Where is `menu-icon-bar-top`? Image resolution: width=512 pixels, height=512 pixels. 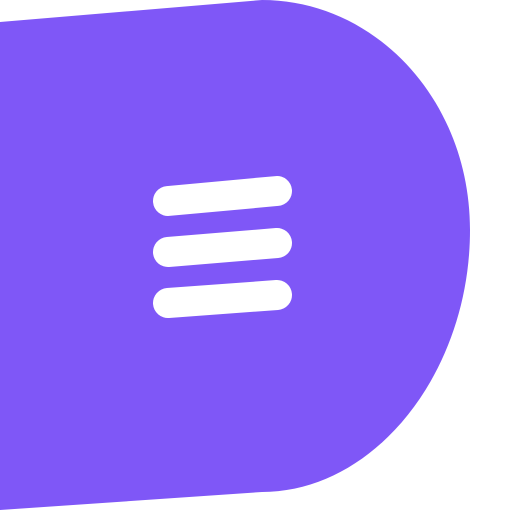 menu-icon-bar-top is located at coordinates (222, 196).